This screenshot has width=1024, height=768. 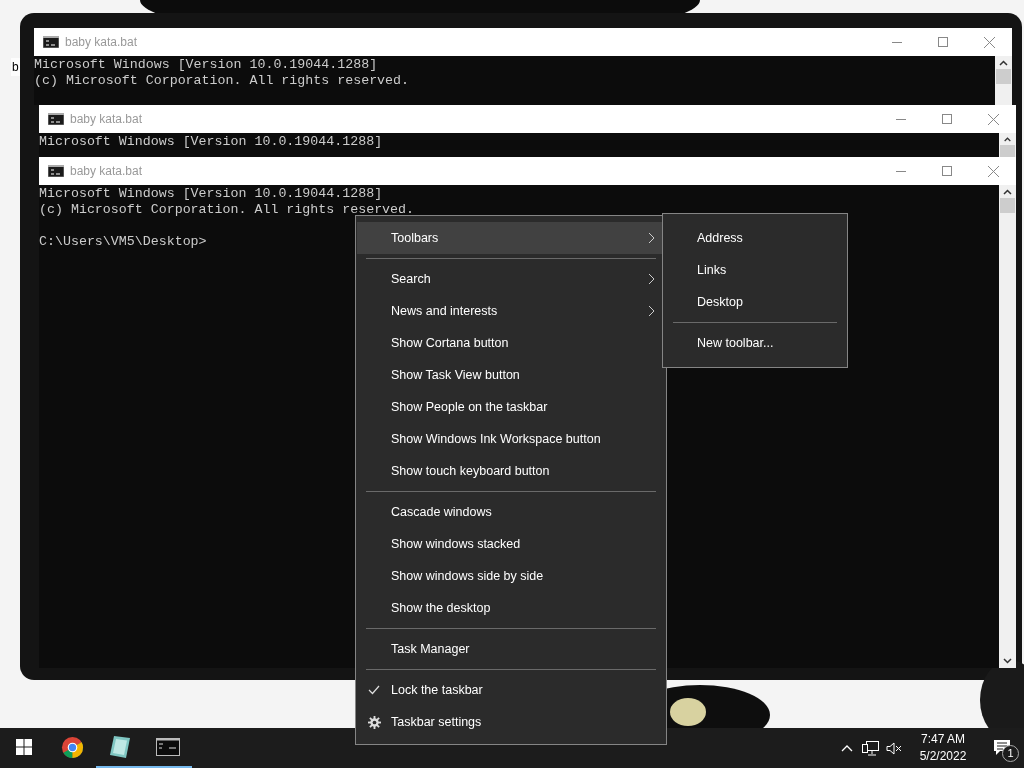 What do you see at coordinates (511, 544) in the screenshot?
I see `menu-item: Show windows stacked` at bounding box center [511, 544].